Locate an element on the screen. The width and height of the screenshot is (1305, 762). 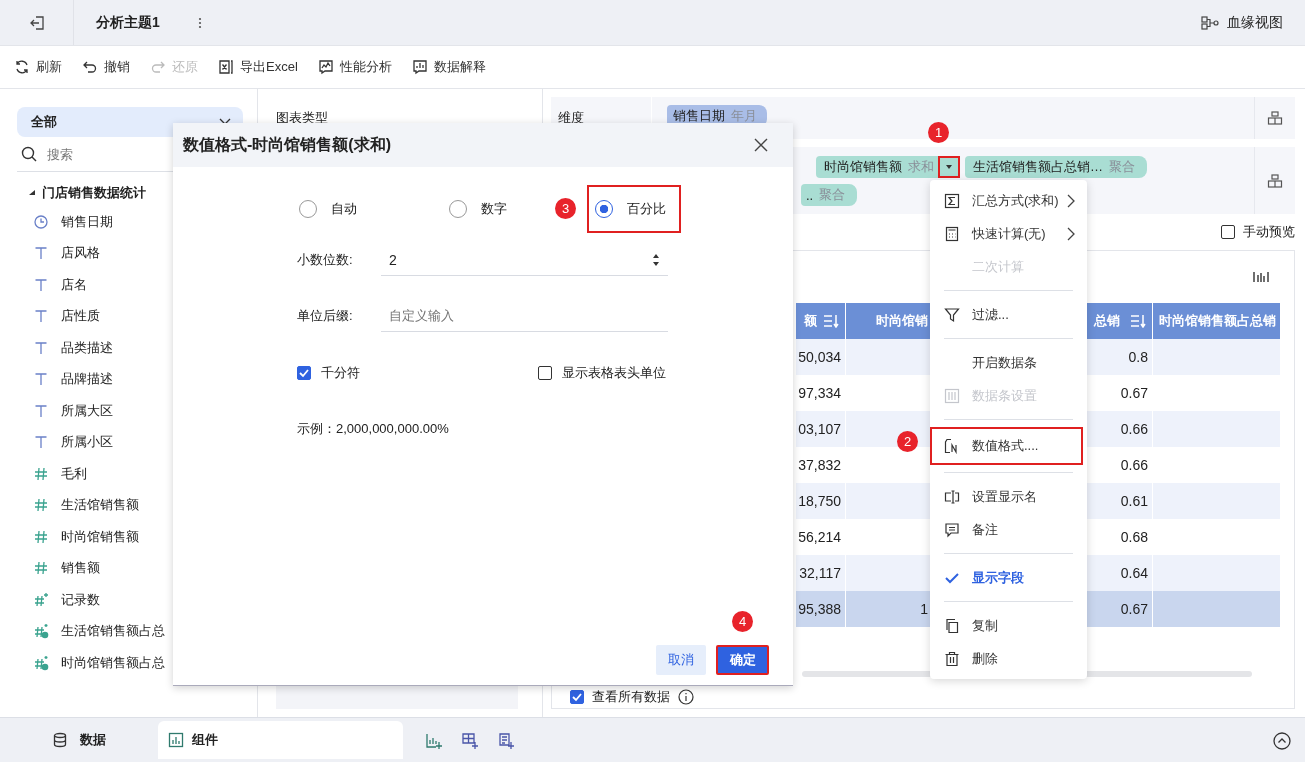
table-cell: 97,334 is located at coordinates (819, 393).